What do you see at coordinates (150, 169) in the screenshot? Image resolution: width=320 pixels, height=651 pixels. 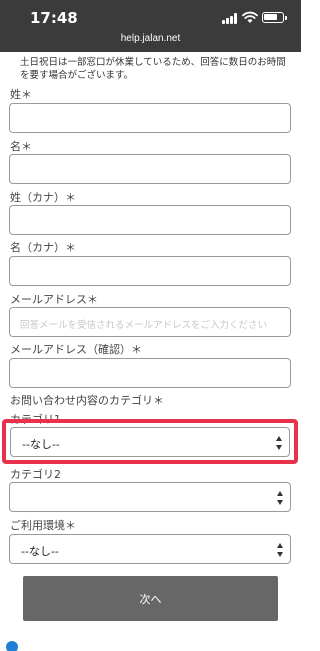 I see `first-name-input` at bounding box center [150, 169].